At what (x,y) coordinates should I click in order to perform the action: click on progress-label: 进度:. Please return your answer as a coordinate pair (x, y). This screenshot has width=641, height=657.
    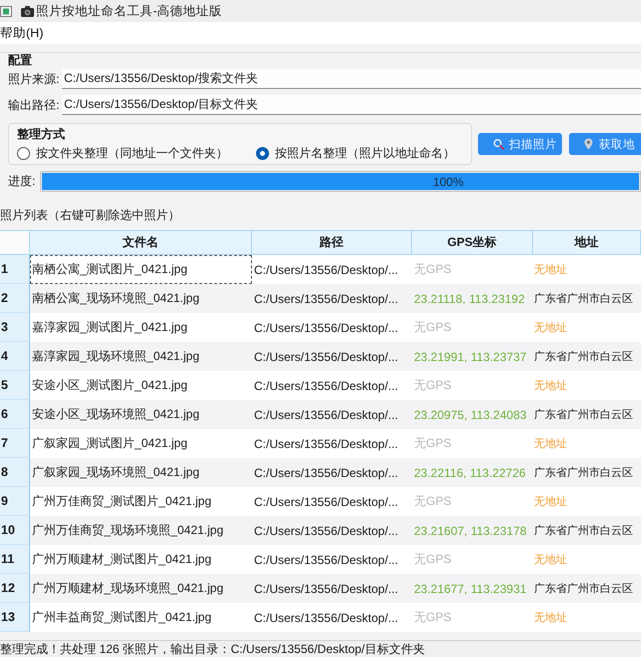
    Looking at the image, I should click on (21, 181).